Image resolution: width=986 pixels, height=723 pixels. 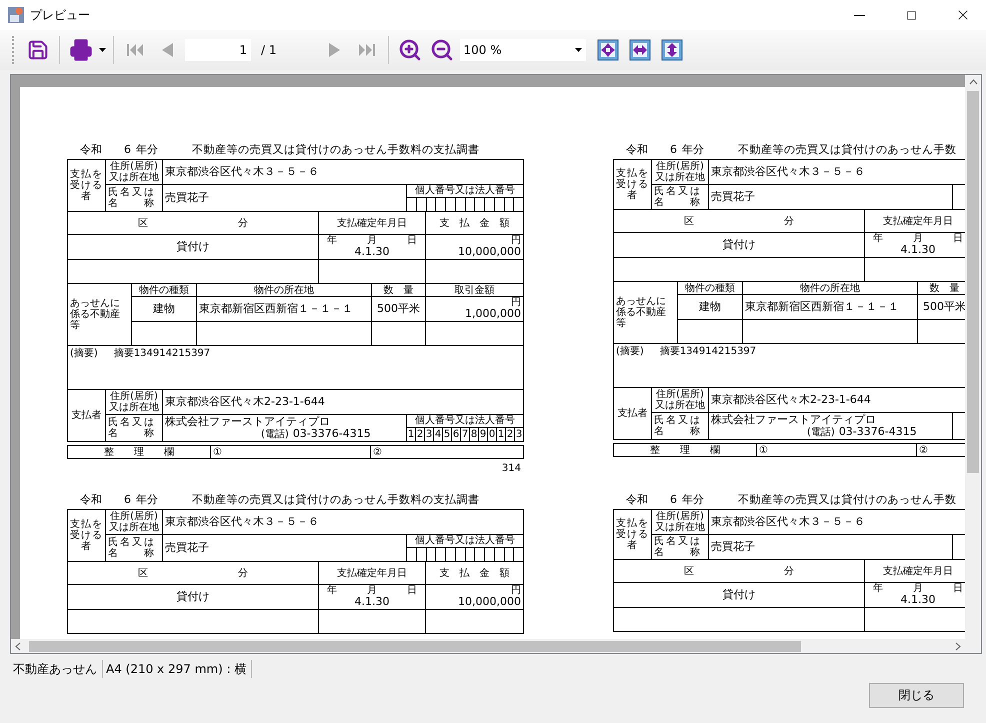 What do you see at coordinates (916, 695) in the screenshot?
I see `close-dialog-button: 閉じる` at bounding box center [916, 695].